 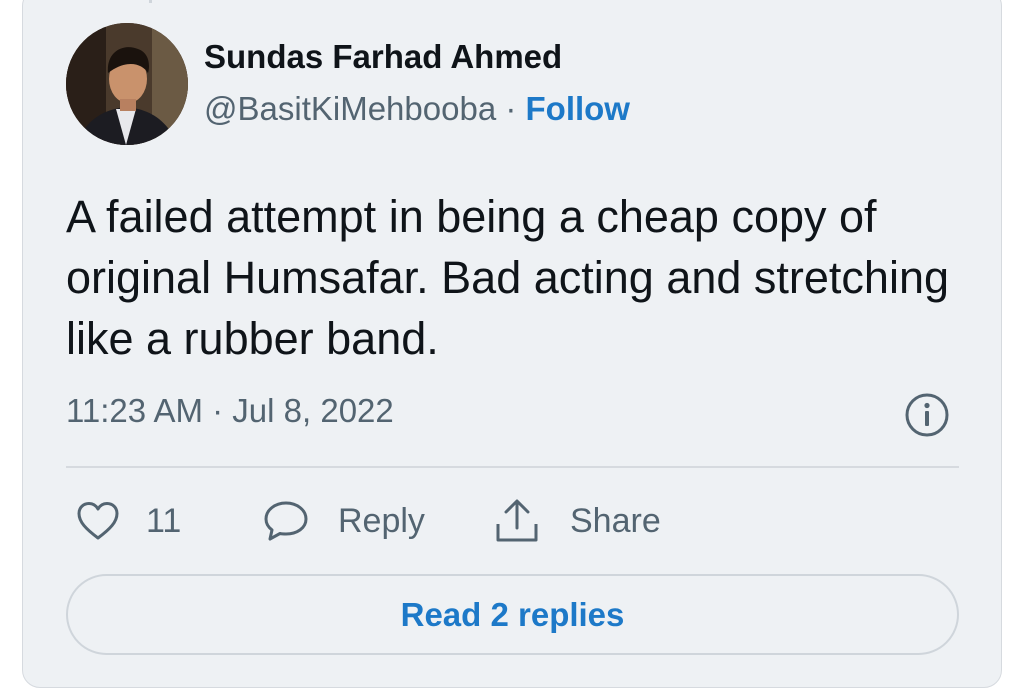 I want to click on reply-button: Reply, so click(x=343, y=521).